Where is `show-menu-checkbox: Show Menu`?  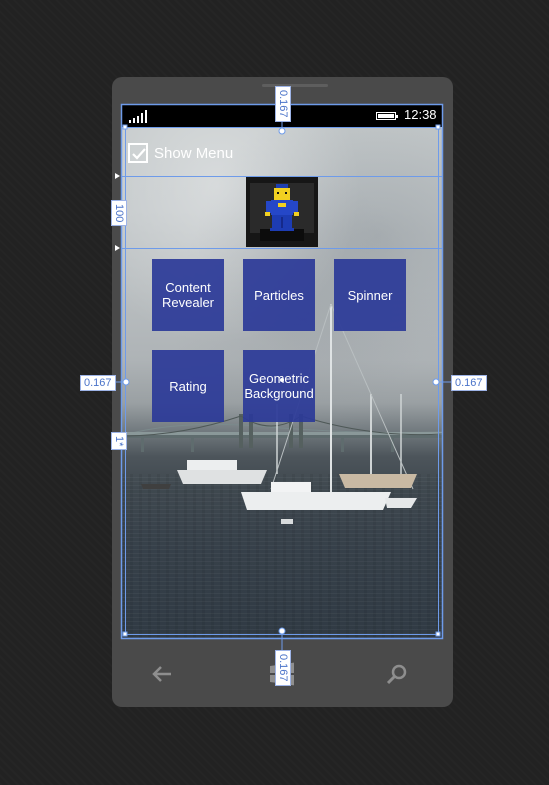 show-menu-checkbox: Show Menu is located at coordinates (198, 155).